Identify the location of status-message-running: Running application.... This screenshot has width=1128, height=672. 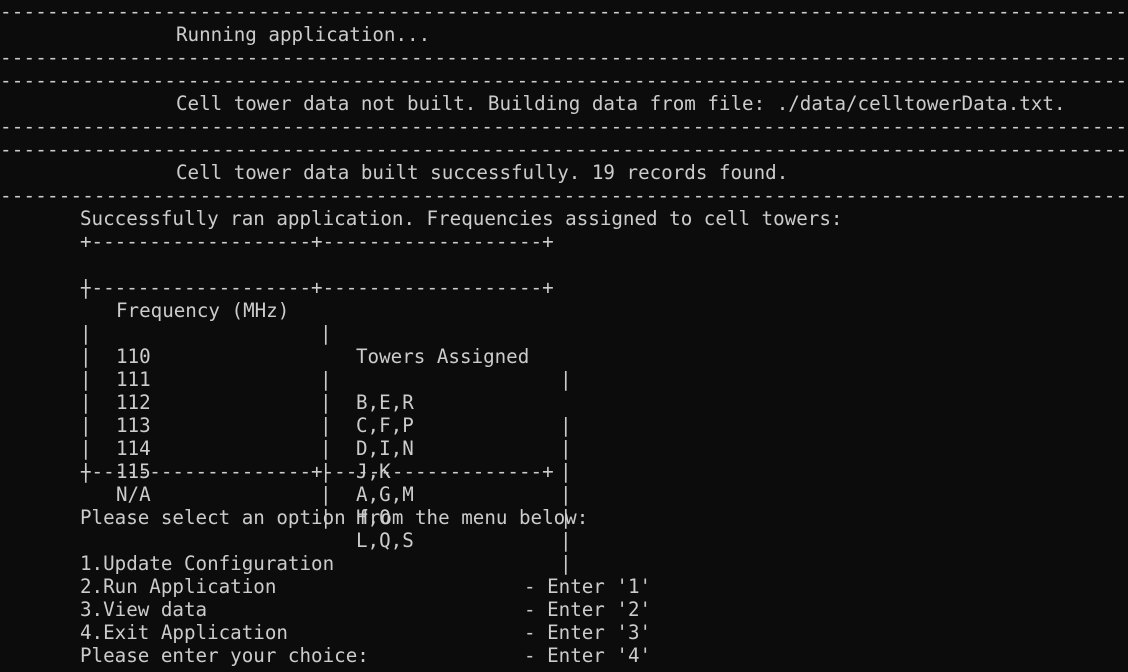
(303, 34).